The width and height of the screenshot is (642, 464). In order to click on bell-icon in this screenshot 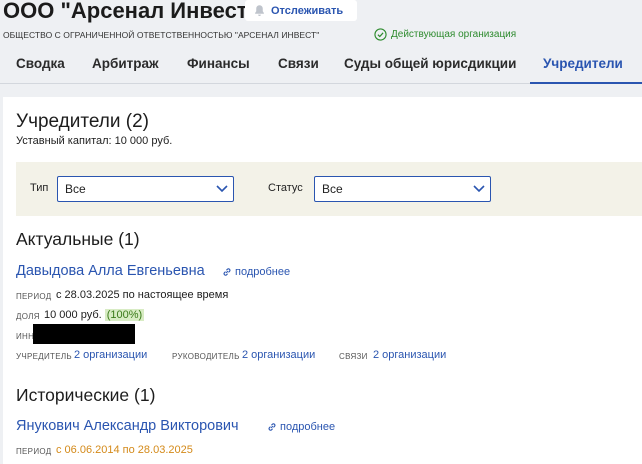, I will do `click(259, 10)`.